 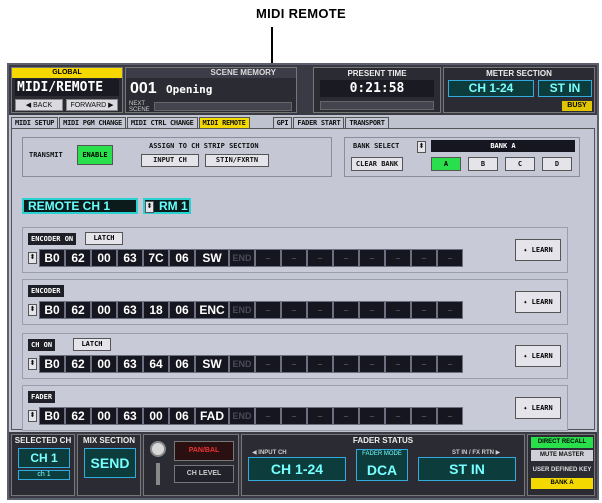 I want to click on bank-d-button: D, so click(x=557, y=164).